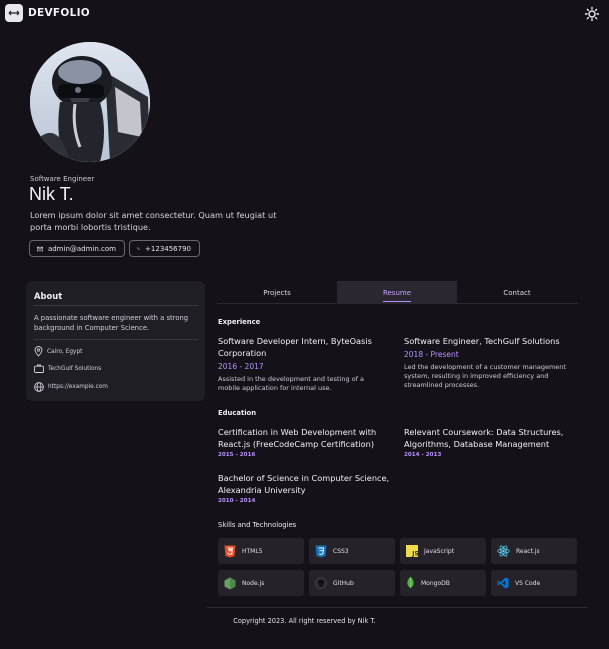  Describe the element at coordinates (237, 455) in the screenshot. I see `education-date: 2015 - 2016` at that location.